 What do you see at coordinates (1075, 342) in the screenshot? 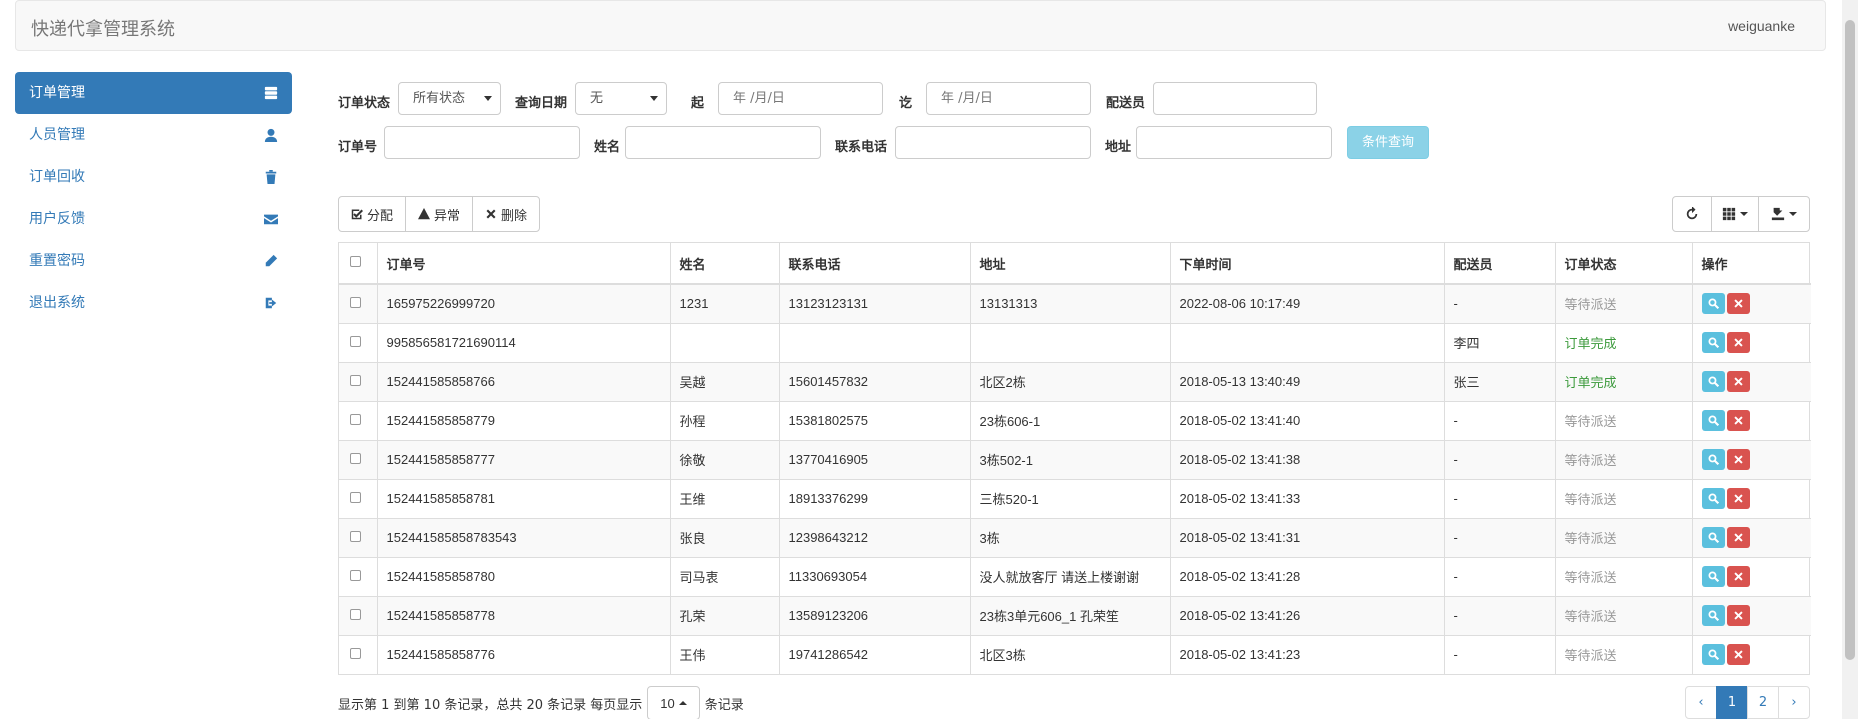
I see `table-row: 995856581721690114 李四 订单完成` at bounding box center [1075, 342].